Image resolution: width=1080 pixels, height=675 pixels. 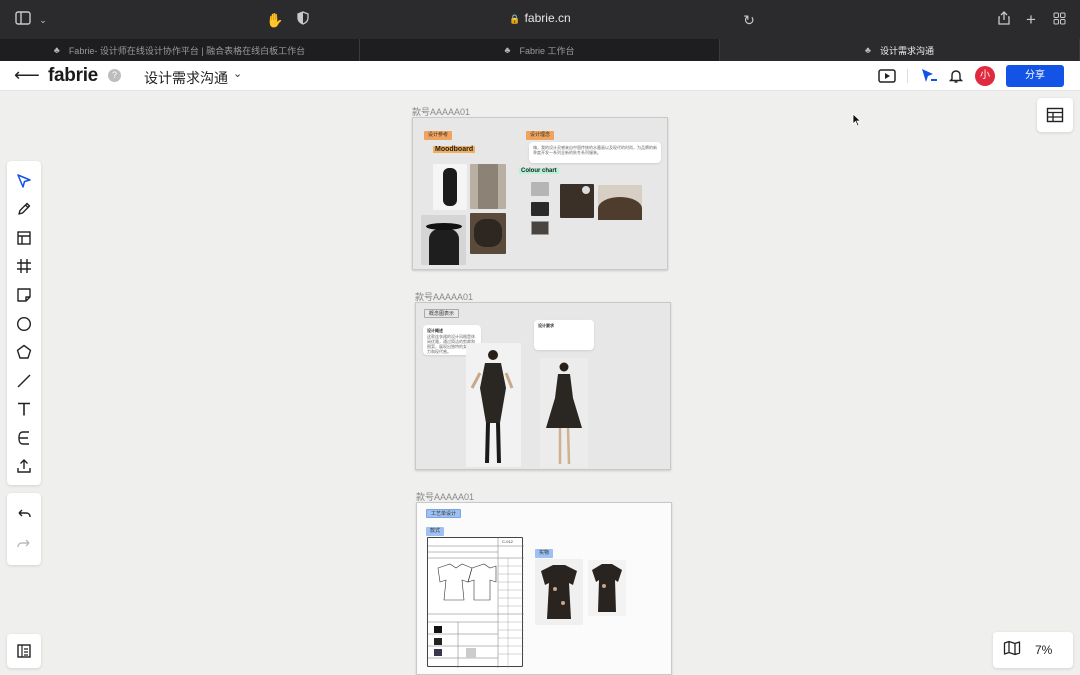 I want to click on address-bar: 🔒 fabrie.cn, so click(x=540, y=18).